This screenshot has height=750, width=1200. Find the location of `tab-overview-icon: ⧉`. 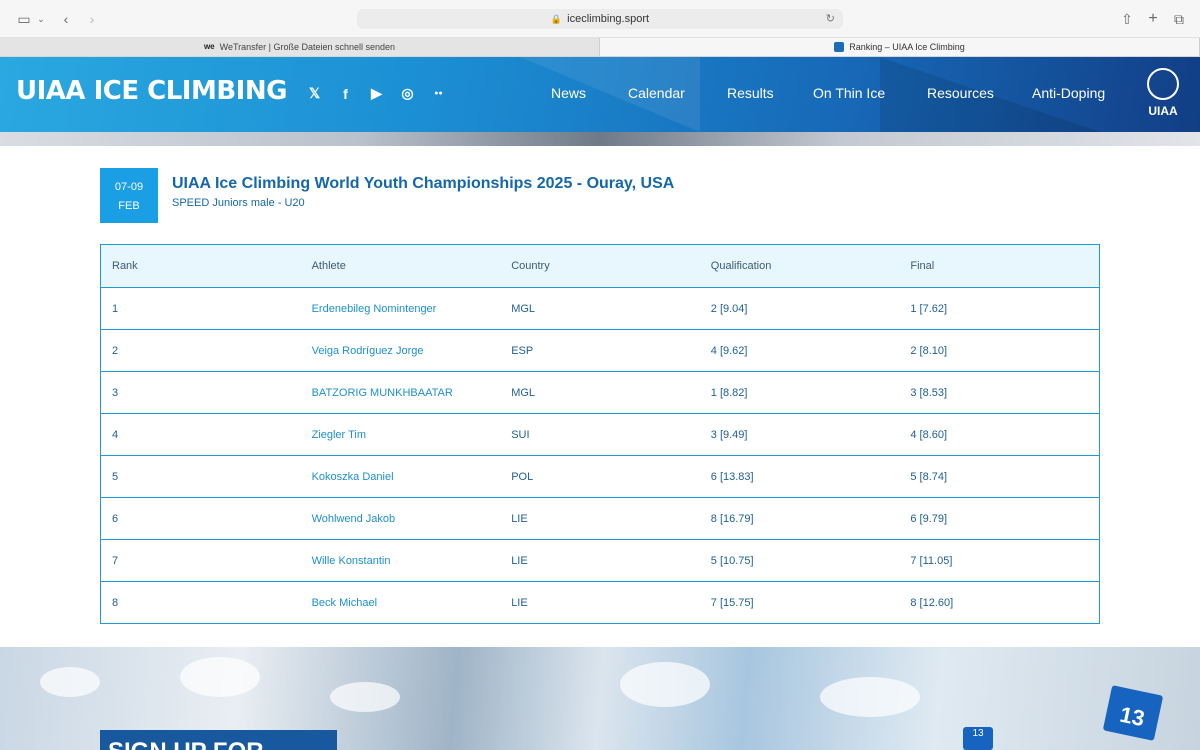

tab-overview-icon: ⧉ is located at coordinates (1179, 19).